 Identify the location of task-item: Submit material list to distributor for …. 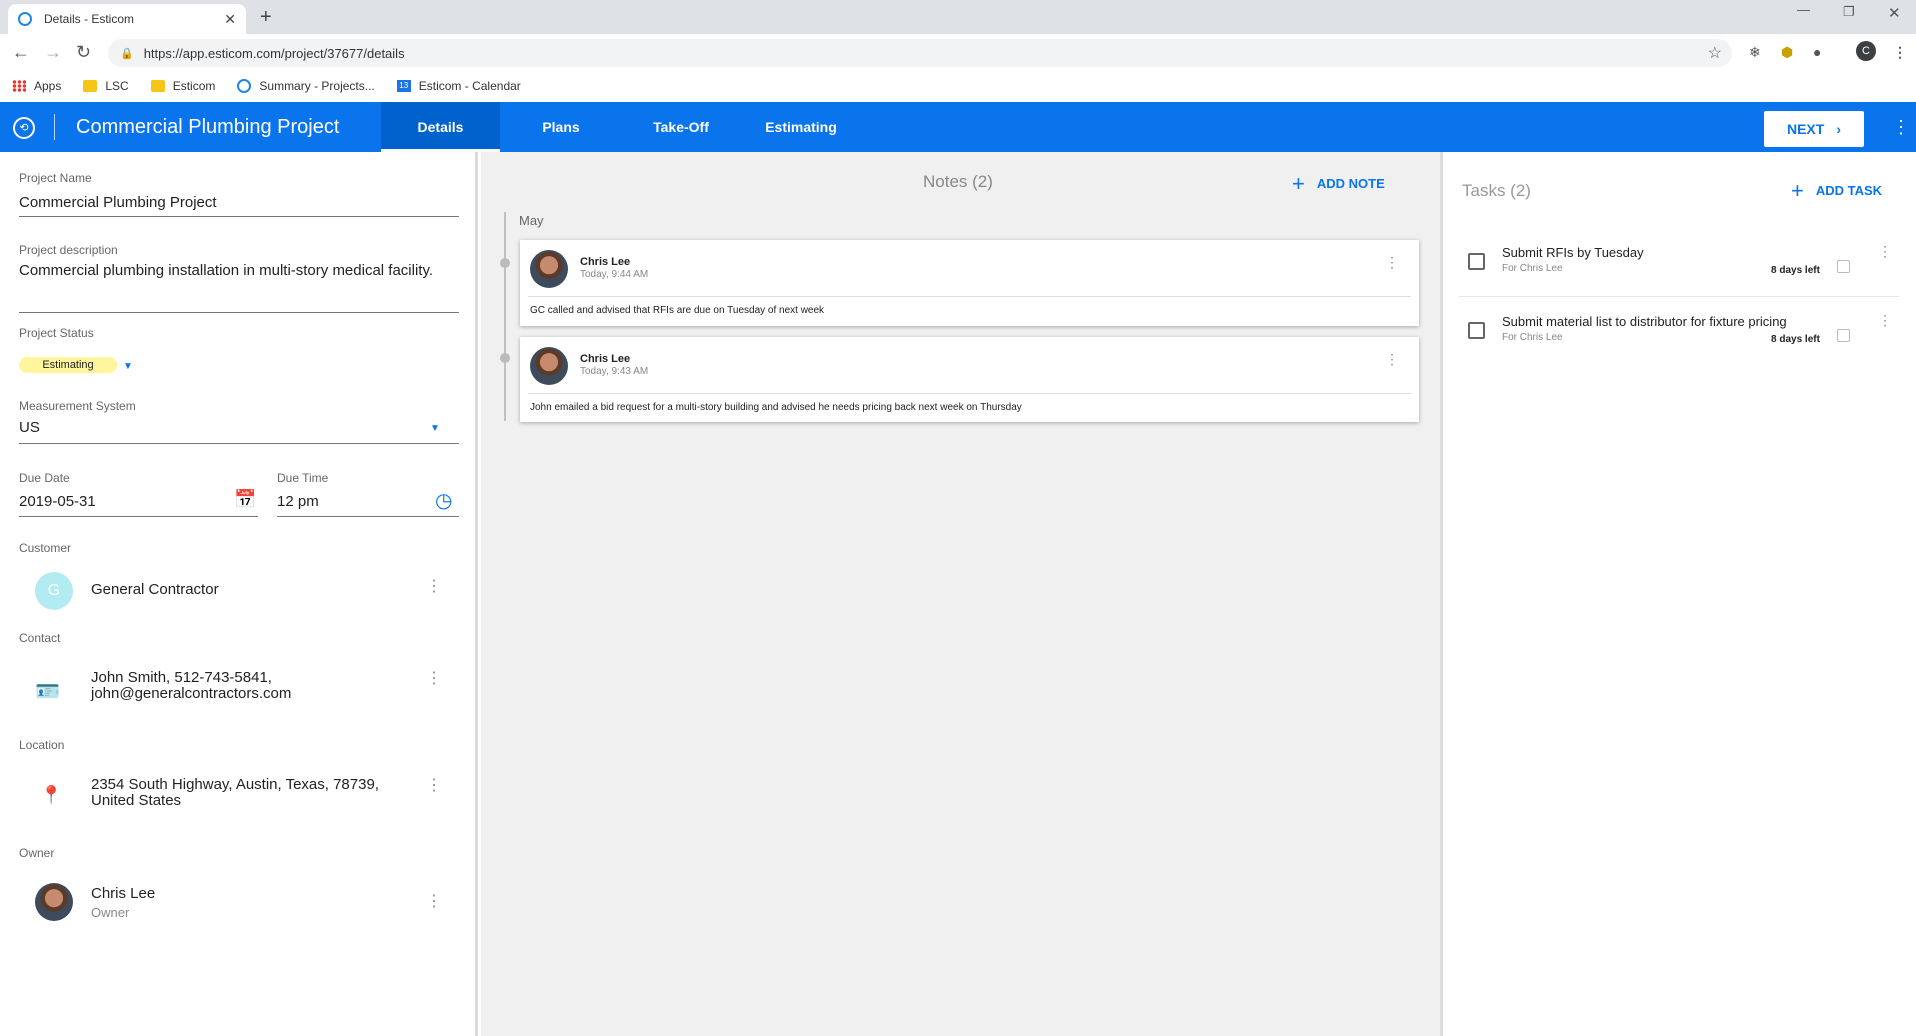
(1679, 332).